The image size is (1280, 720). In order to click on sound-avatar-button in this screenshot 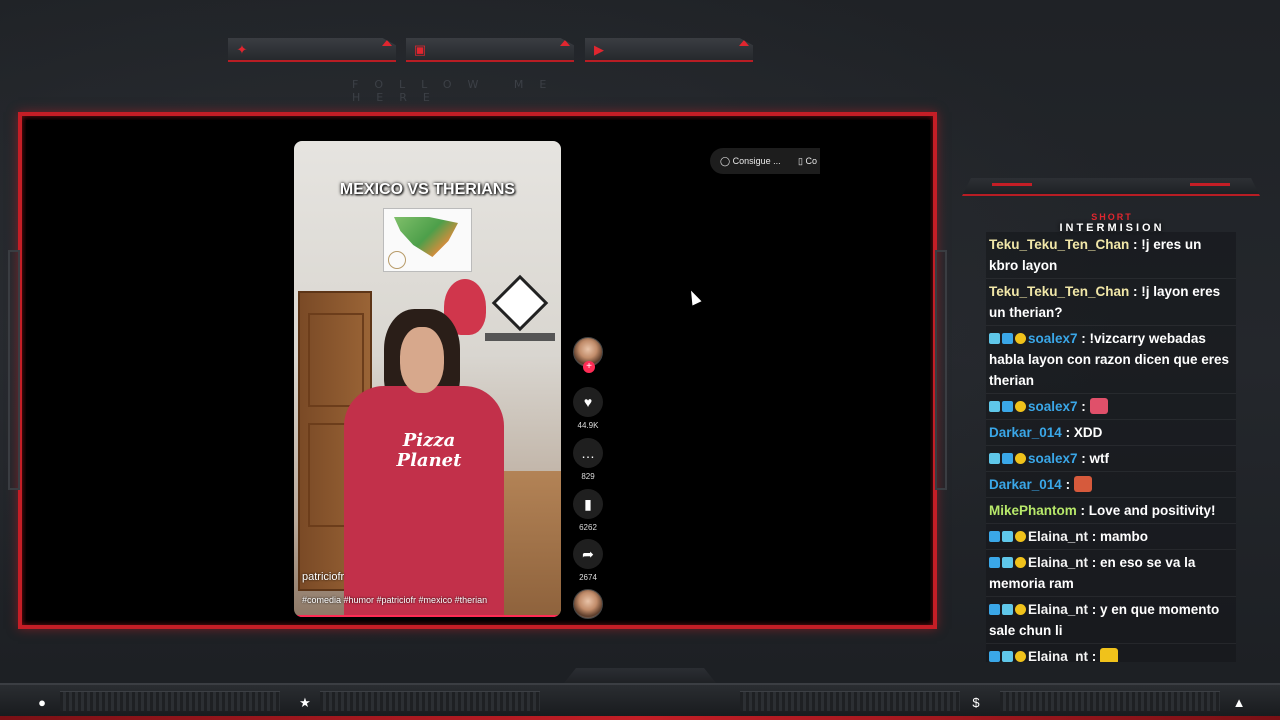, I will do `click(588, 604)`.